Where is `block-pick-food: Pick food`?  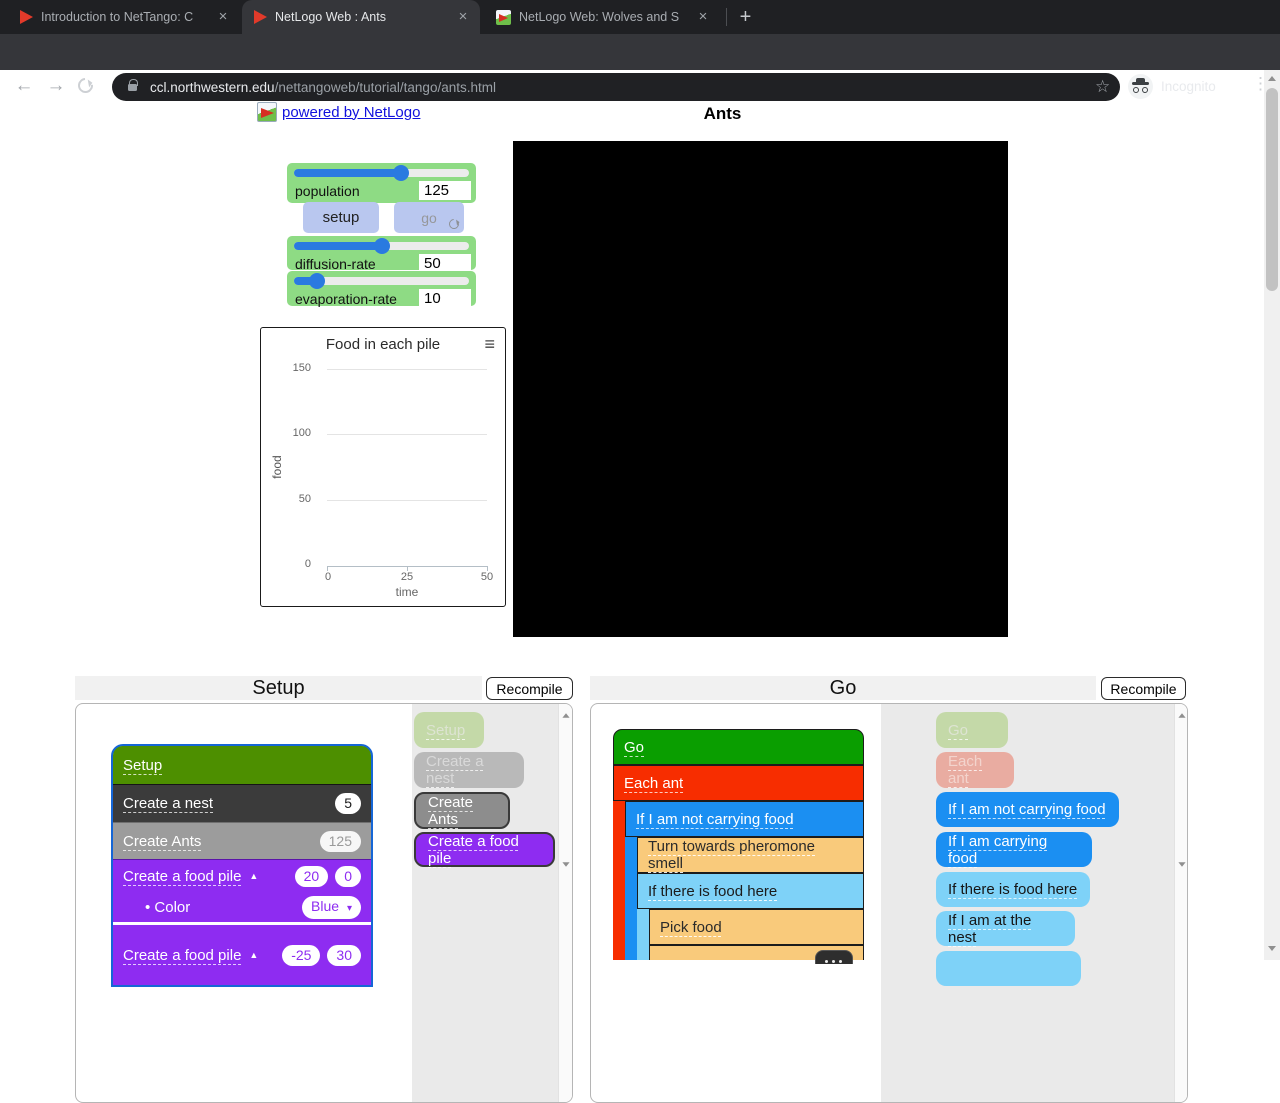 block-pick-food: Pick food is located at coordinates (756, 927).